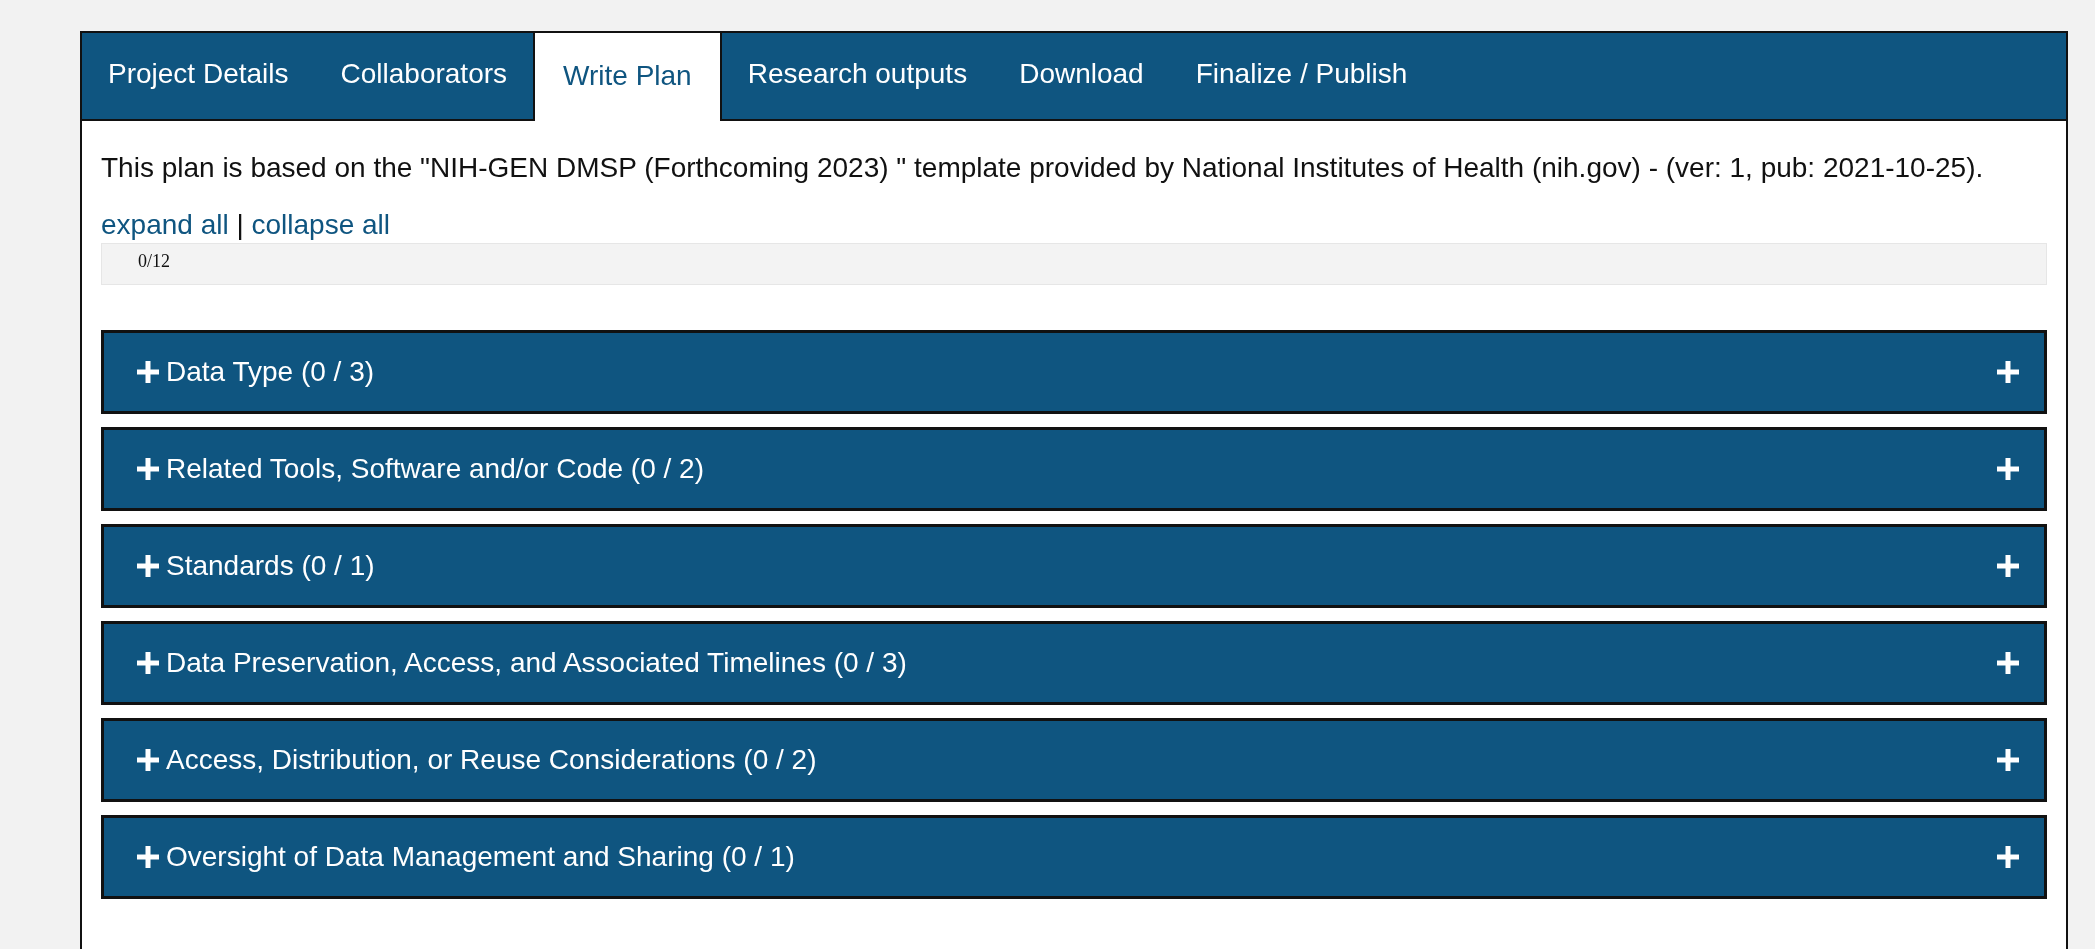 This screenshot has height=949, width=2095. What do you see at coordinates (1081, 76) in the screenshot?
I see `tab: Download` at bounding box center [1081, 76].